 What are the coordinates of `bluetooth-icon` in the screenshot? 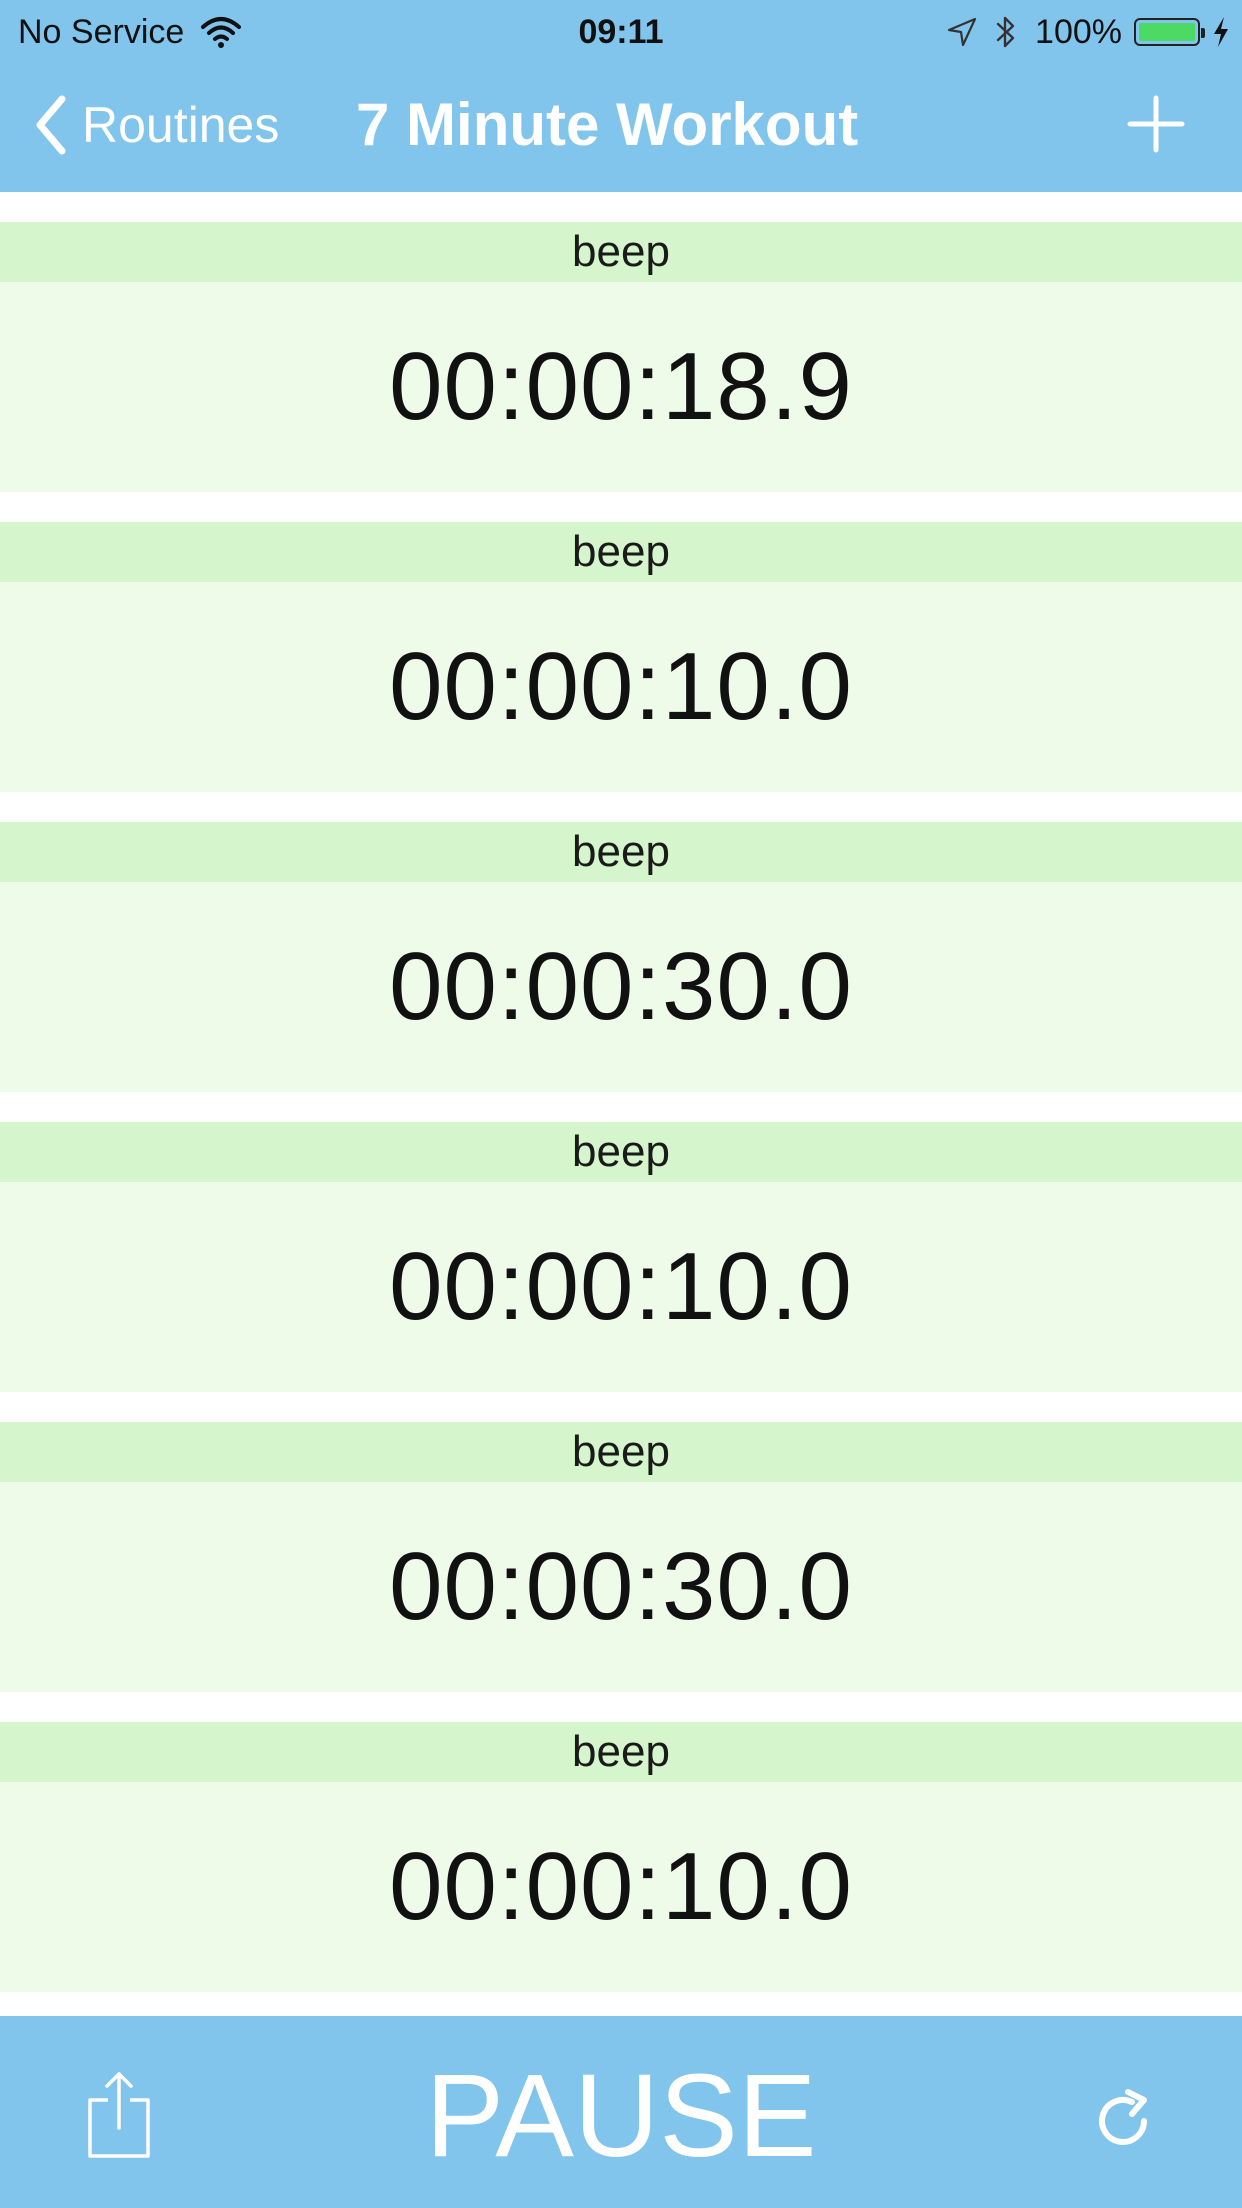 It's located at (1005, 32).